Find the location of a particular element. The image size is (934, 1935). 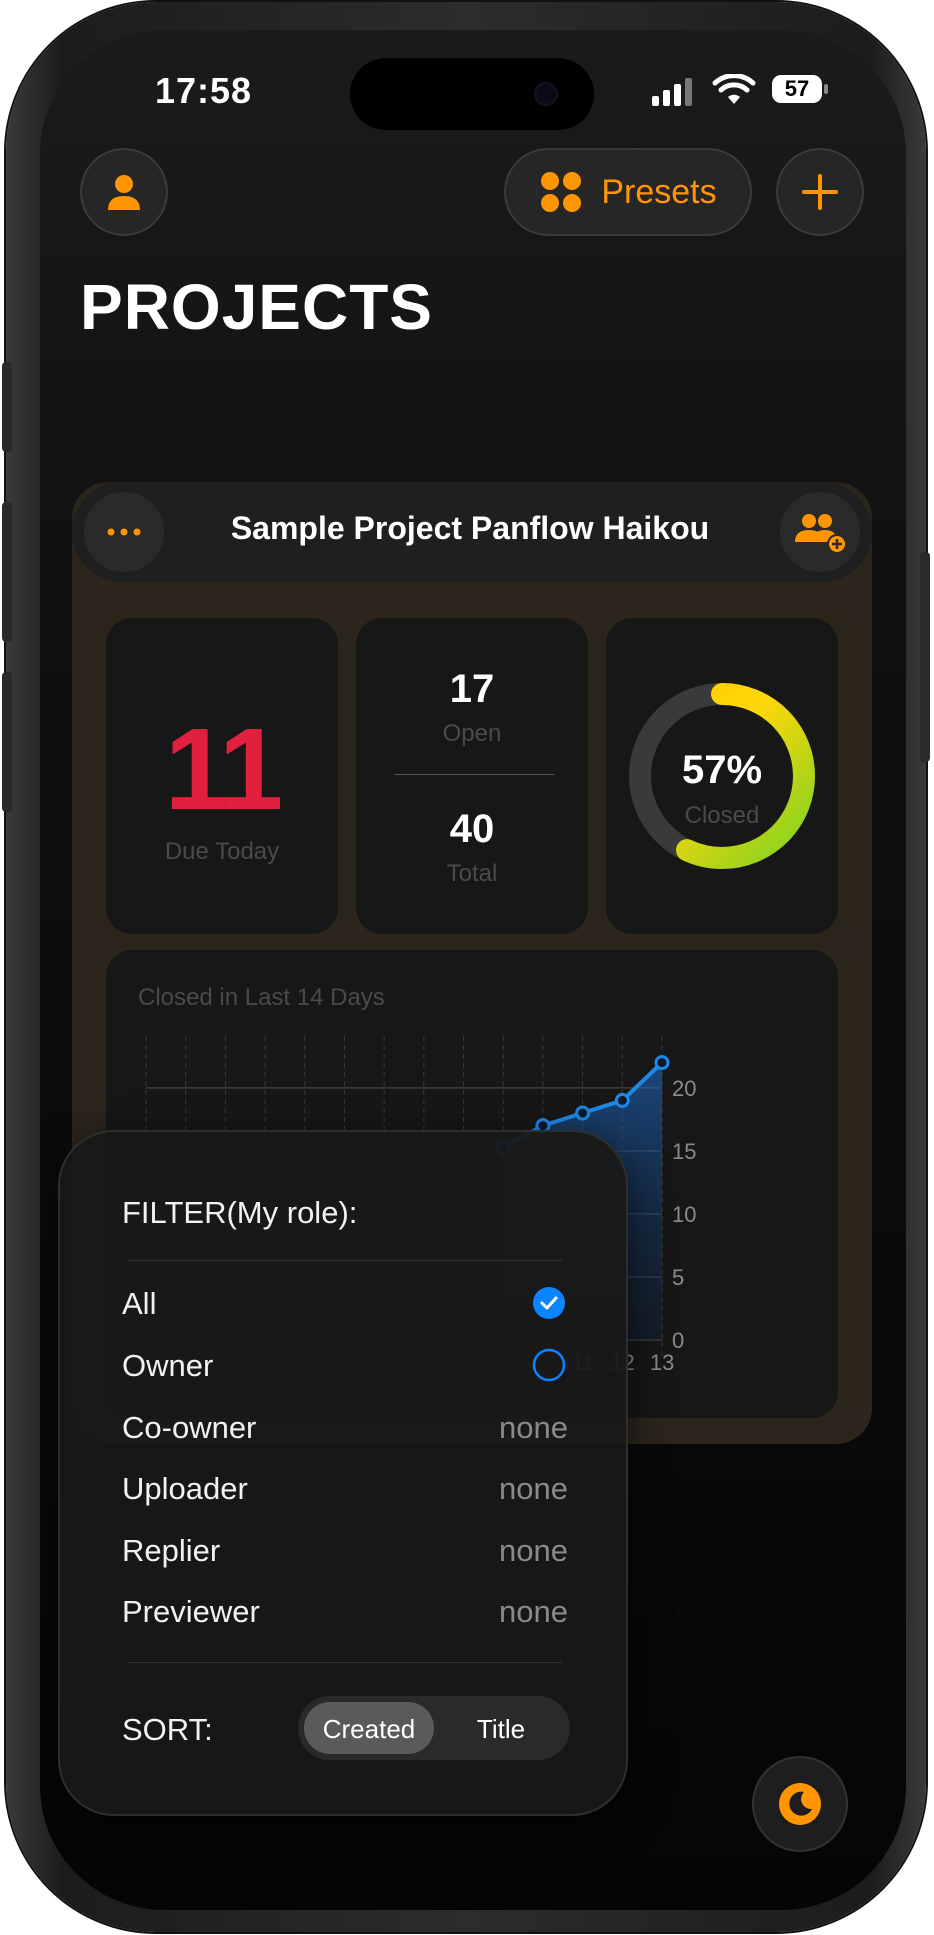

page-title: PROJECTS is located at coordinates (256, 307).